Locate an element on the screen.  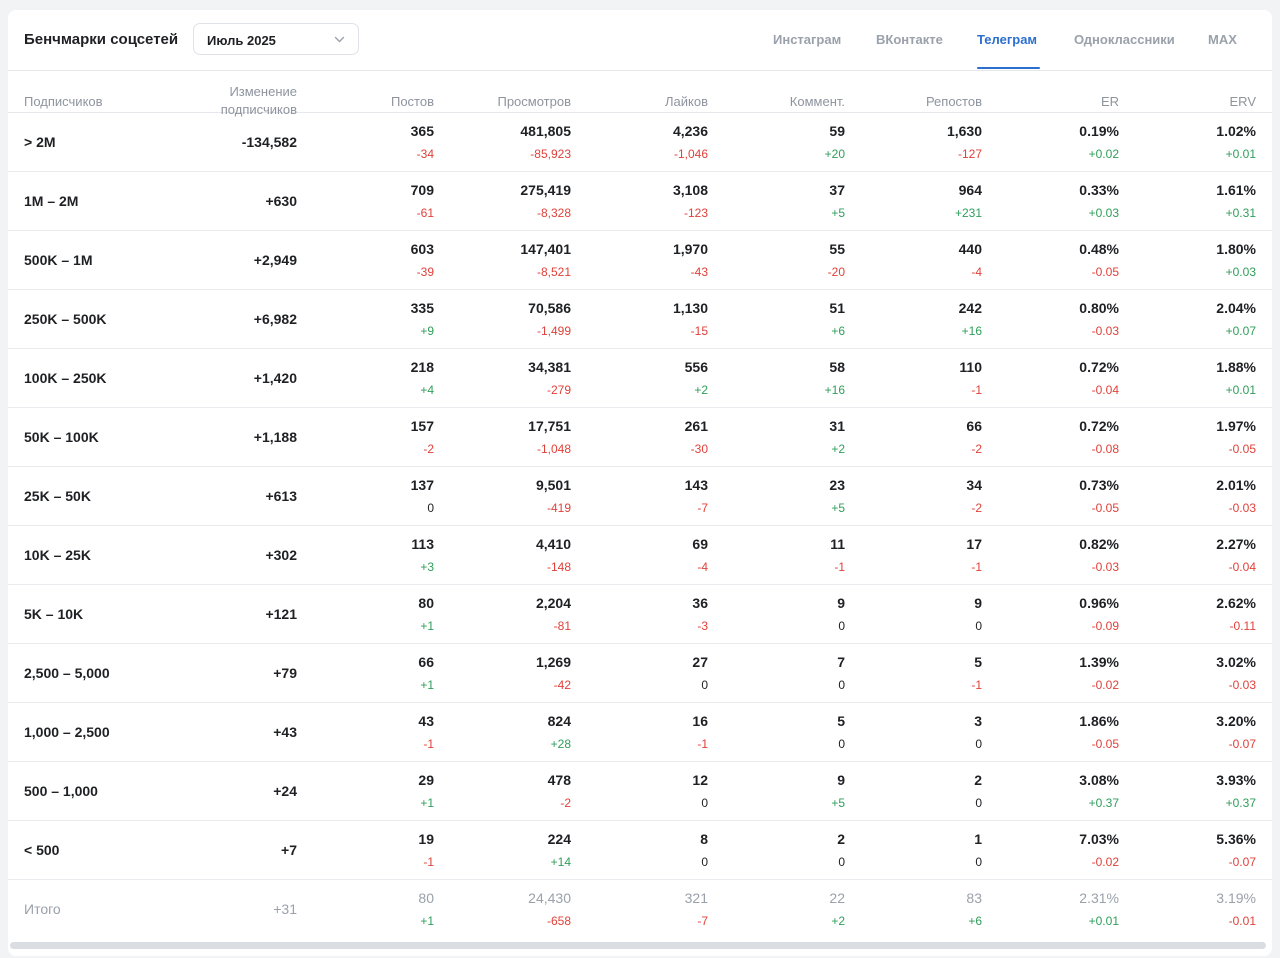
cell-erv: 2.01% -0.03 is located at coordinates (1191, 496).